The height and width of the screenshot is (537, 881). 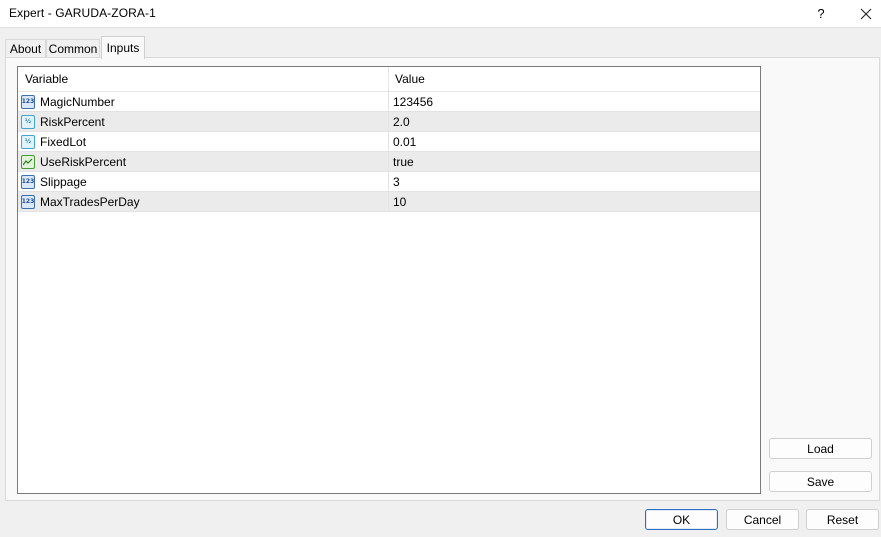 I want to click on variable-cell: 123 MagicNumber, so click(x=203, y=101).